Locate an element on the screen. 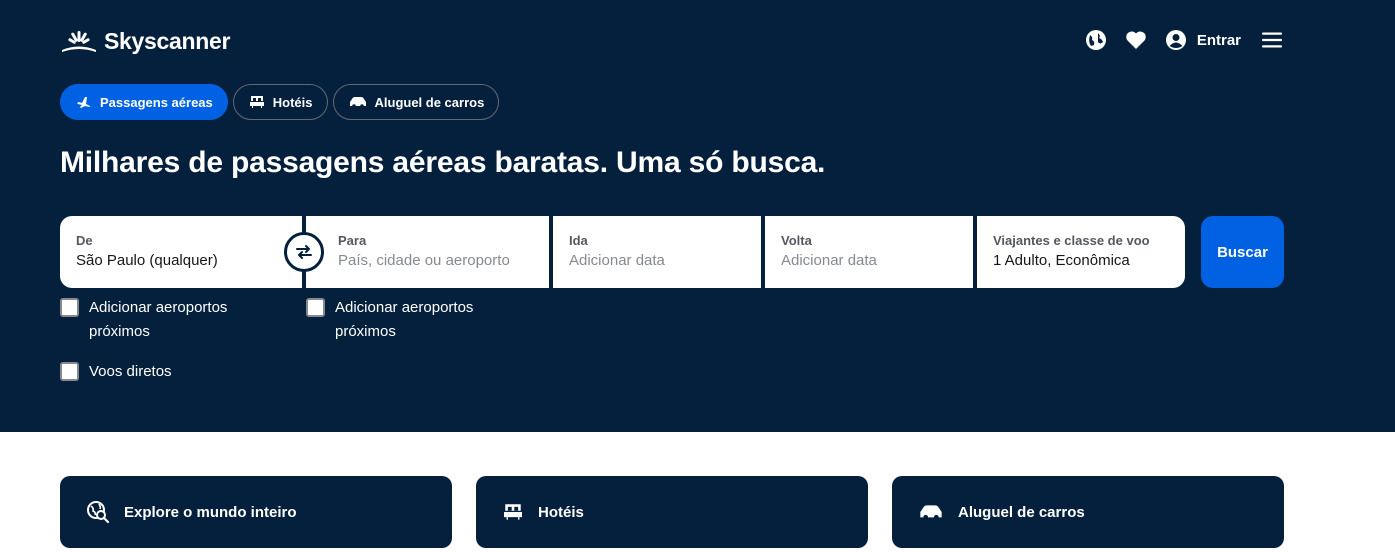  from-value: São Paulo (qualquer) is located at coordinates (147, 260).